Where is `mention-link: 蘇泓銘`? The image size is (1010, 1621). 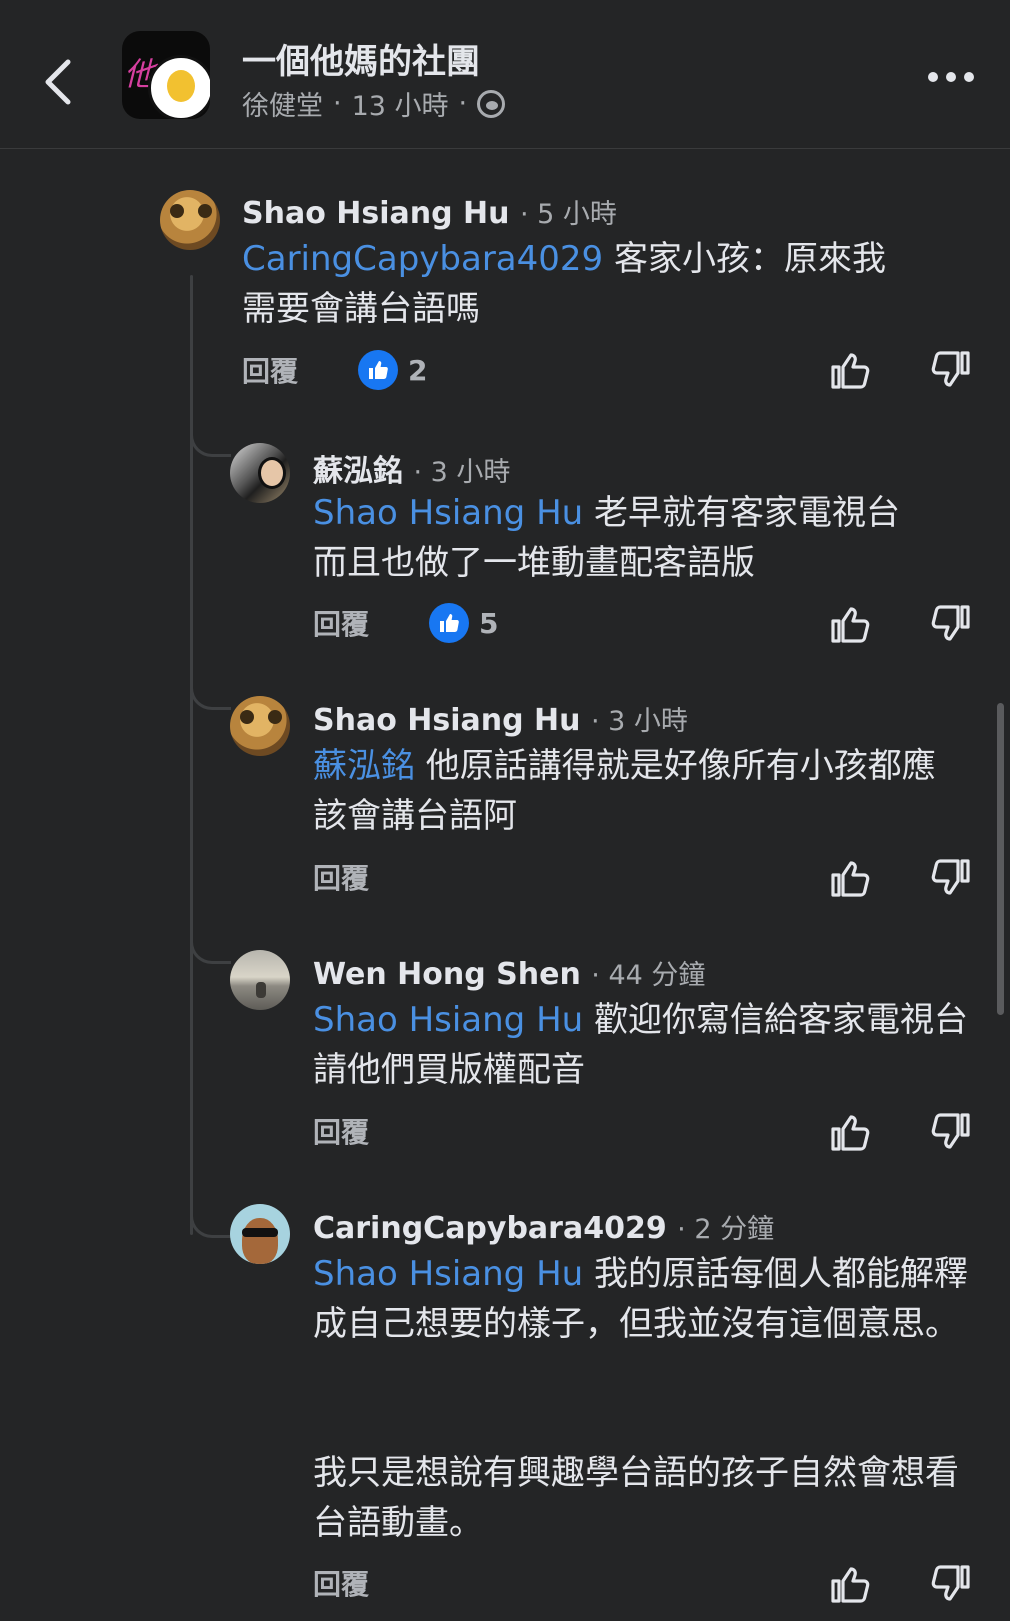 mention-link: 蘇泓銘 is located at coordinates (364, 766).